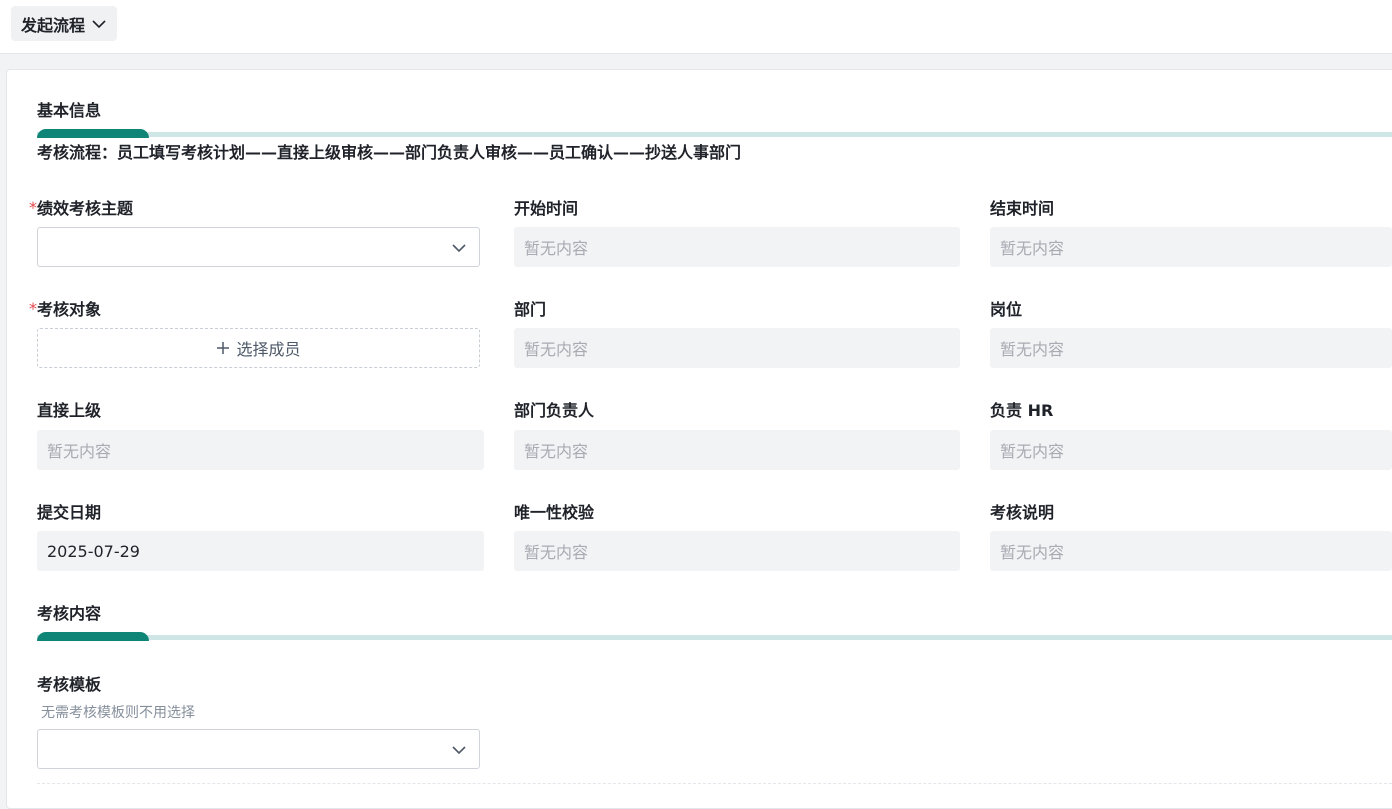 The width and height of the screenshot is (1392, 809). What do you see at coordinates (1191, 348) in the screenshot?
I see `position-field: 暂无内容` at bounding box center [1191, 348].